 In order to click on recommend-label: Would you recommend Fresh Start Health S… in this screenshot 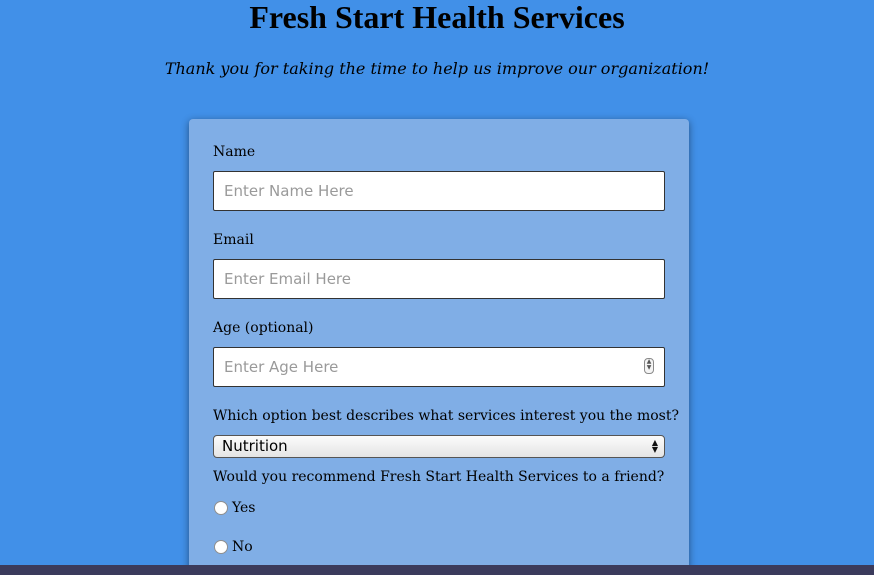, I will do `click(439, 477)`.